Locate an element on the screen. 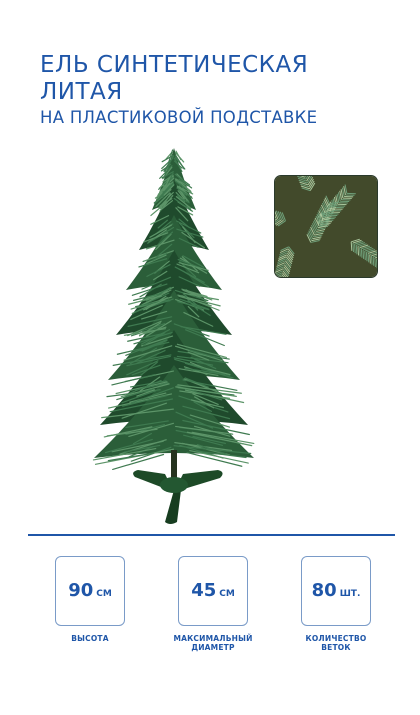  product-subtitle: НА ПЛАСТИКОВОЙ ПОДСТАВКЕ is located at coordinates (179, 117).